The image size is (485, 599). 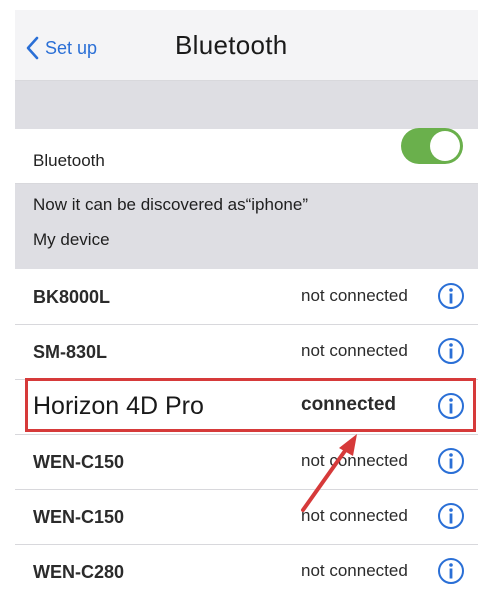 I want to click on device-name: BK8000L, so click(x=72, y=297).